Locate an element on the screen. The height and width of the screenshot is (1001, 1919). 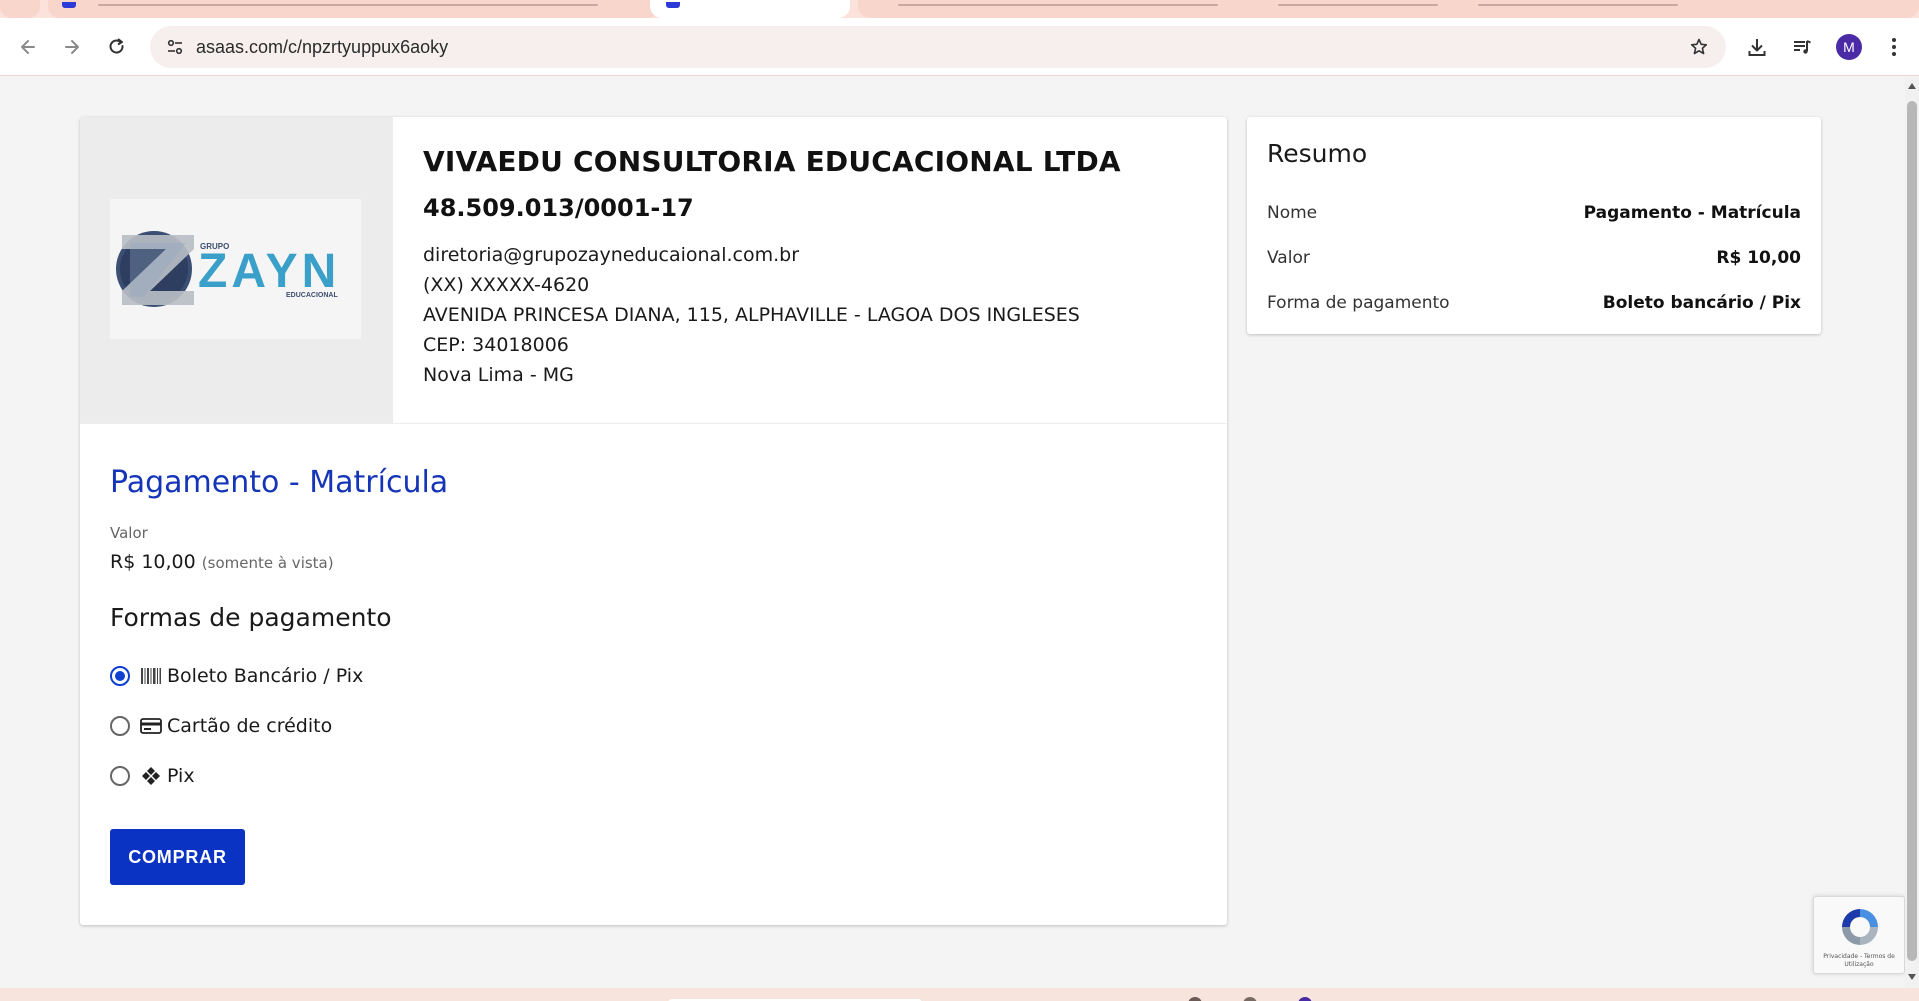
value-note: (somente à vista) is located at coordinates (267, 563).